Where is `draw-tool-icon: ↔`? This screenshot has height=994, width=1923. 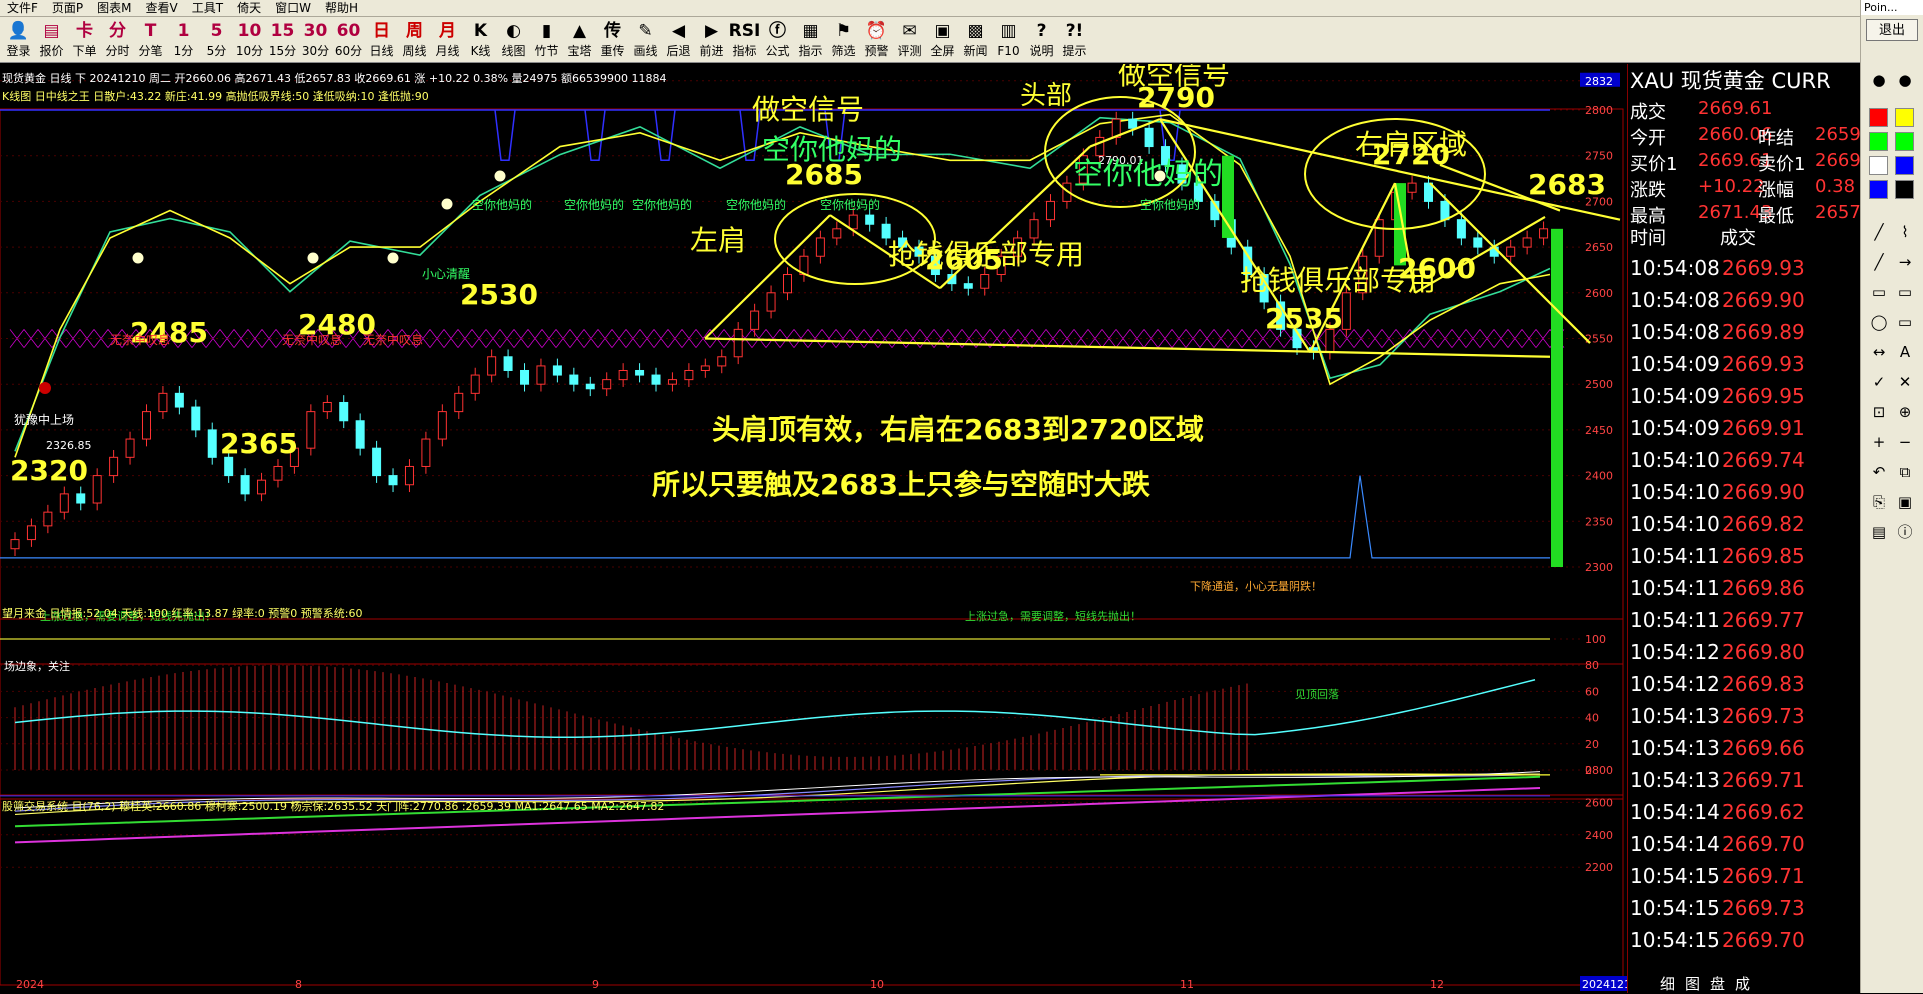
draw-tool-icon: ↔ is located at coordinates (1879, 352).